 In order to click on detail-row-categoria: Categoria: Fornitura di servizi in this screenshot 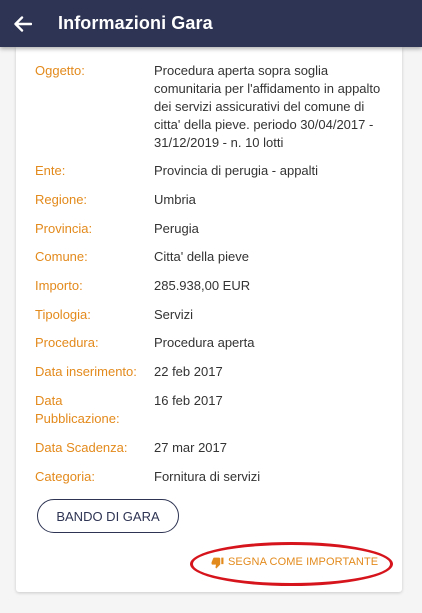, I will do `click(210, 477)`.